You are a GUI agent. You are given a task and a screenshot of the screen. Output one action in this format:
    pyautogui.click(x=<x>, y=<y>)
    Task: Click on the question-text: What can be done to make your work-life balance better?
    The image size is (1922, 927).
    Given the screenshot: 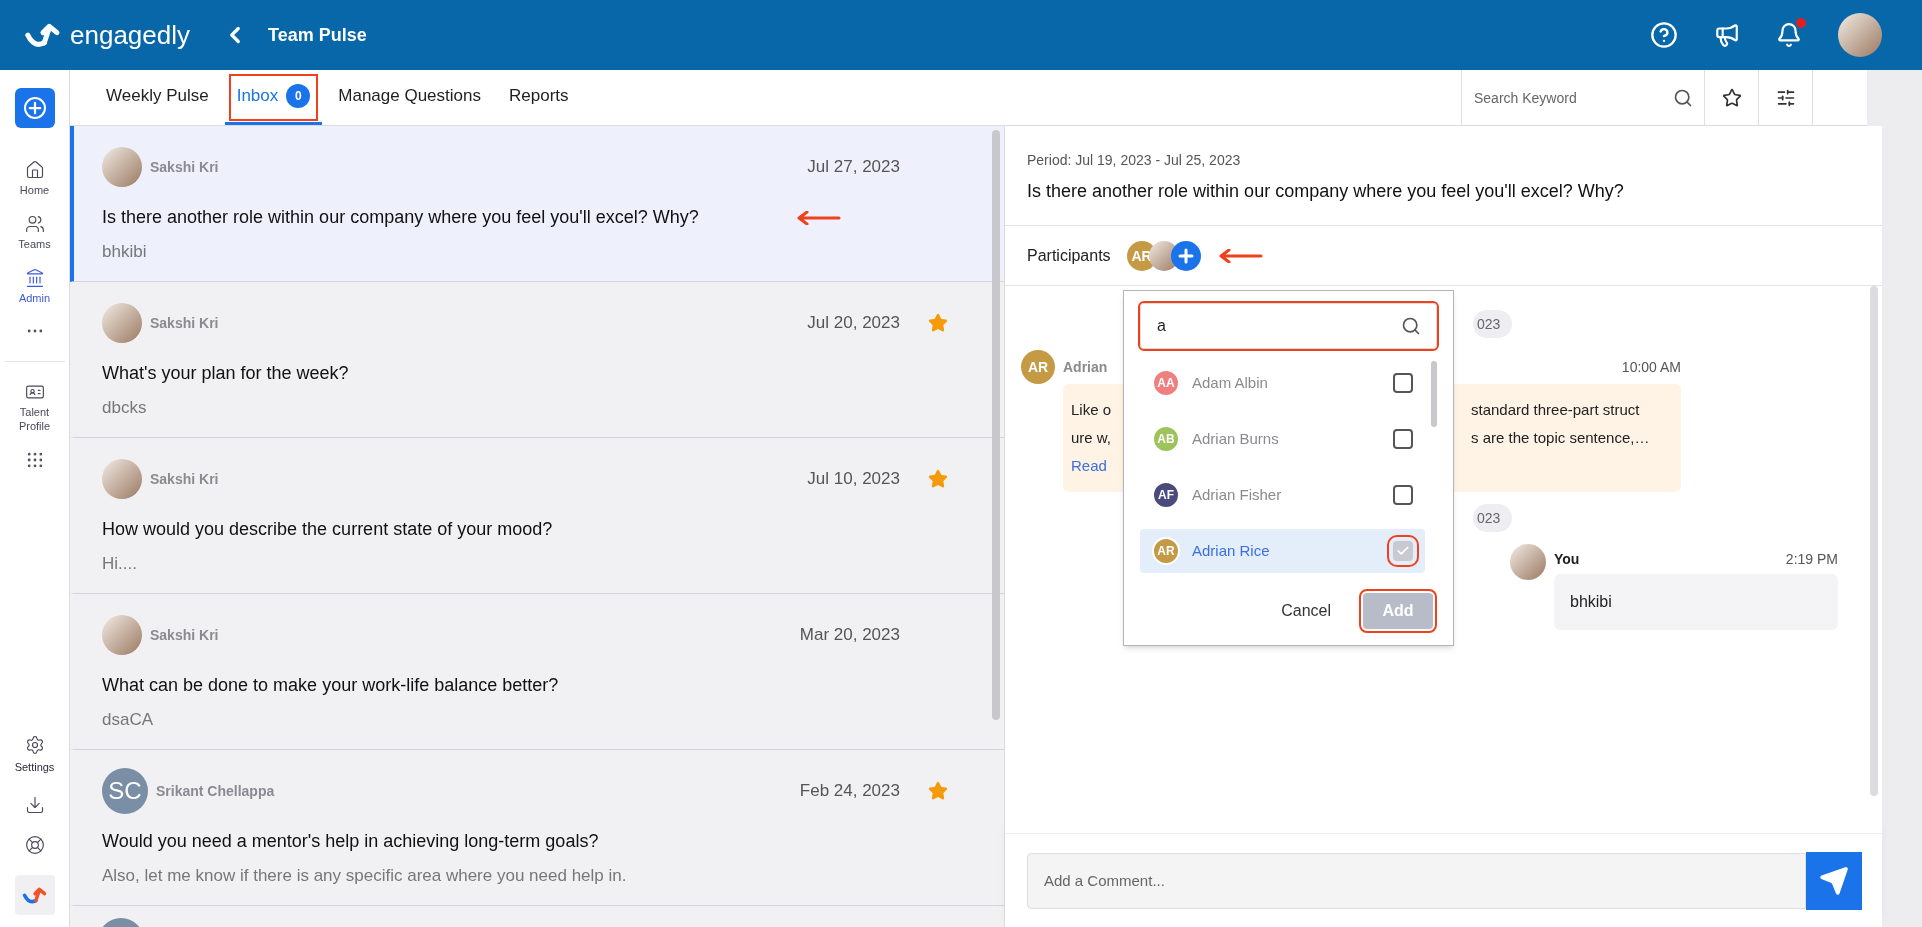 What is the action you would take?
    pyautogui.click(x=330, y=685)
    